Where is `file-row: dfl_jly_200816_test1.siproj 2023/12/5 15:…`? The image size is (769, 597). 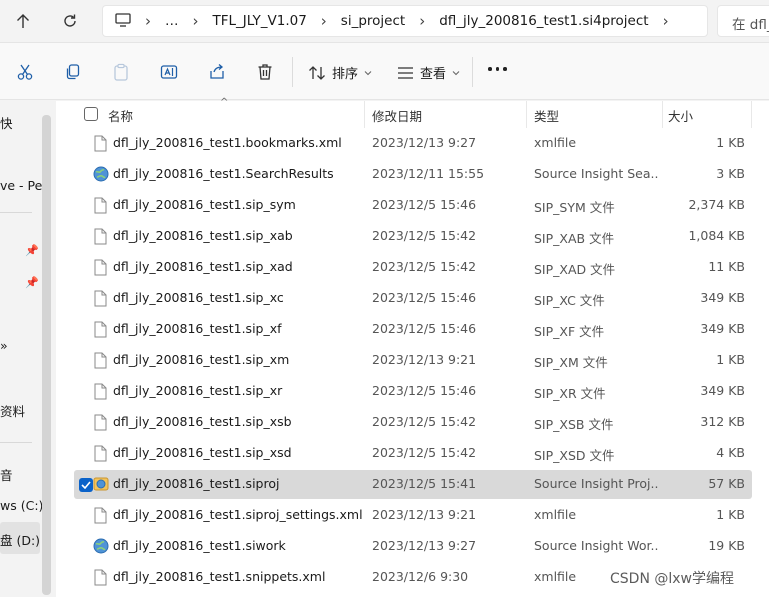 file-row: dfl_jly_200816_test1.siproj 2023/12/5 15:… is located at coordinates (413, 484).